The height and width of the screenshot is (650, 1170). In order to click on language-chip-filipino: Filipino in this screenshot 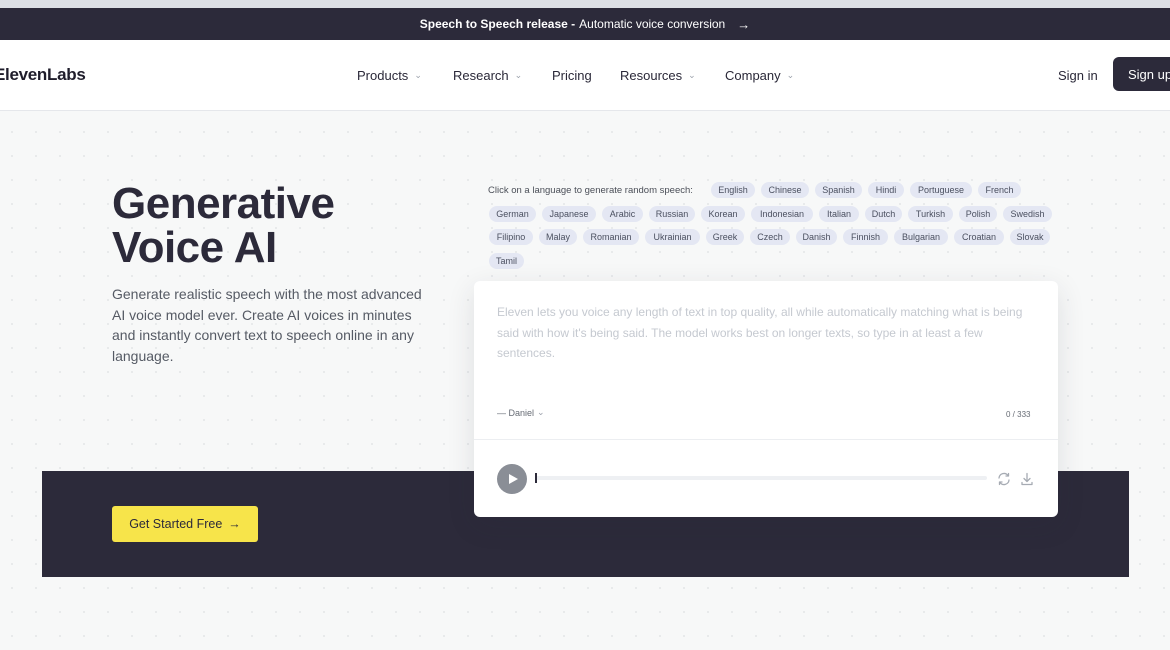, I will do `click(511, 237)`.